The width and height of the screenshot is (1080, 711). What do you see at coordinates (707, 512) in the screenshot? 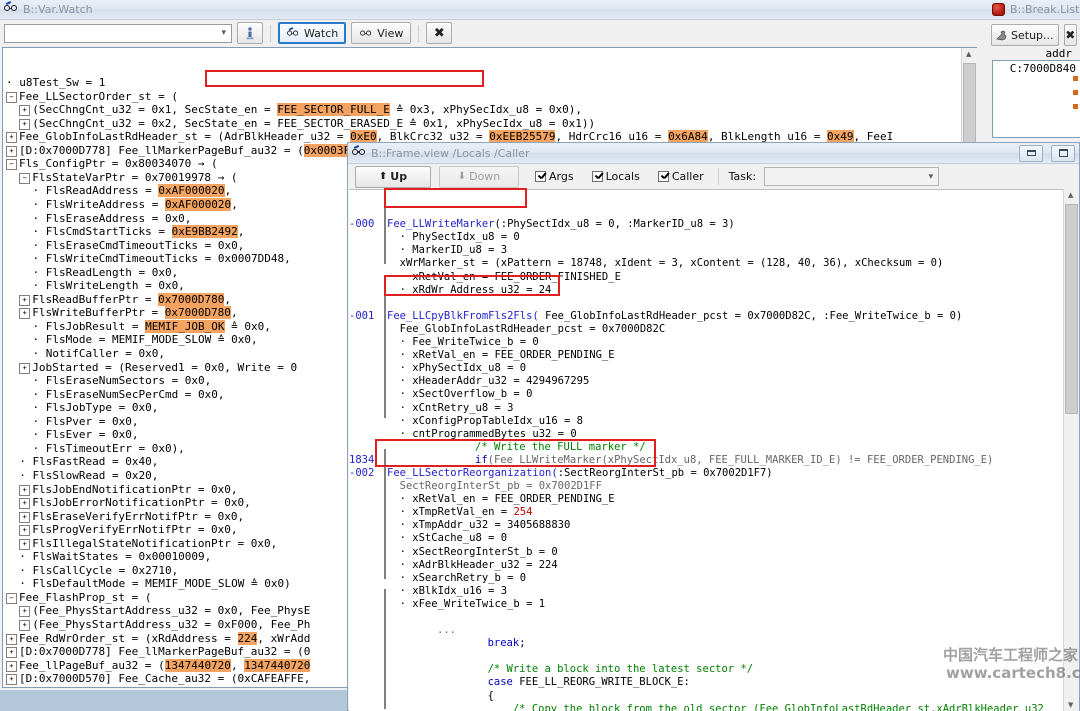
I see `frame-local-line: · xTmpRetVal_en = 254` at bounding box center [707, 512].